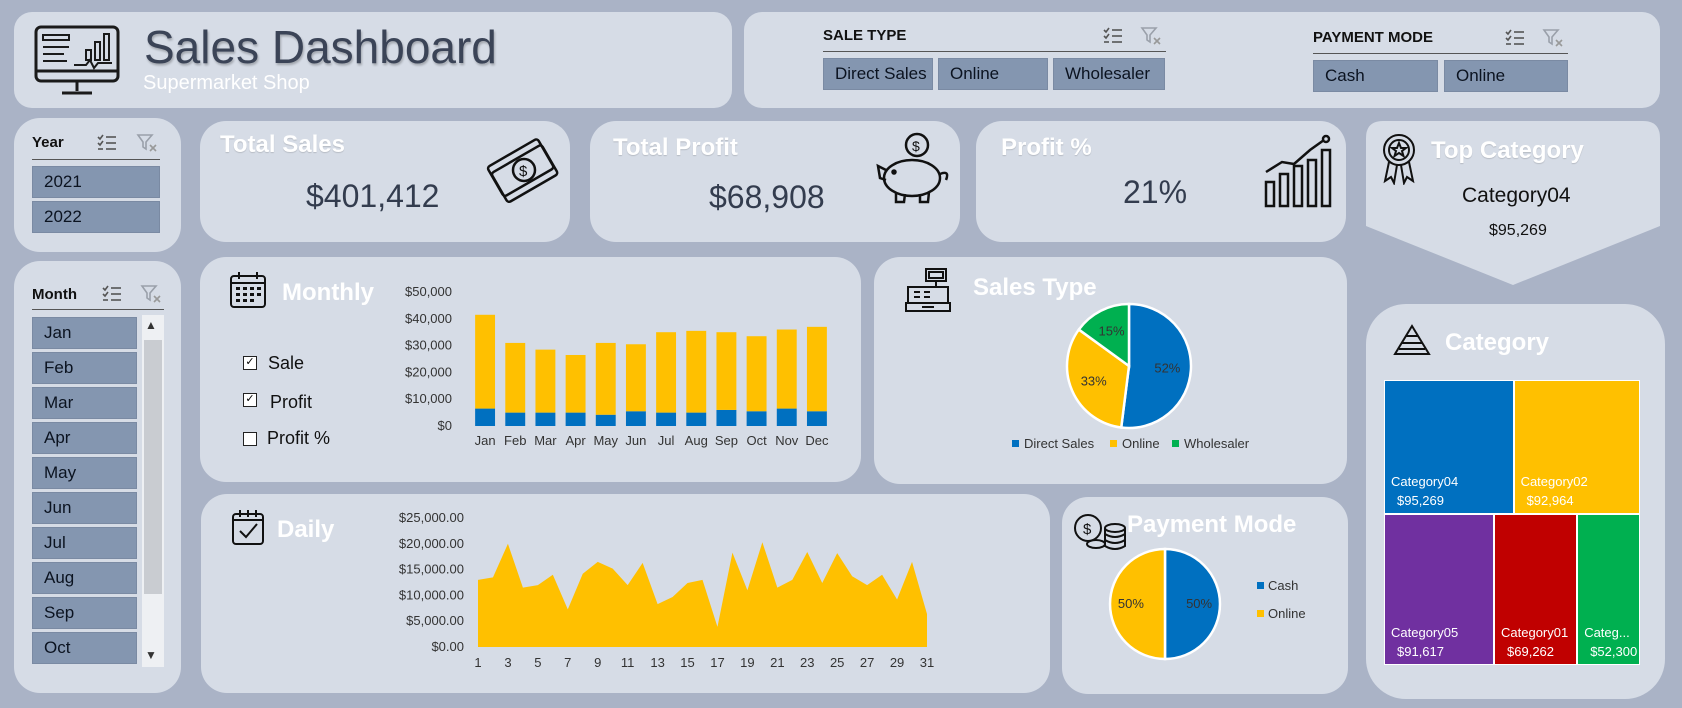 This screenshot has height=708, width=1682. I want to click on x-tick-label: 11, so click(628, 662).